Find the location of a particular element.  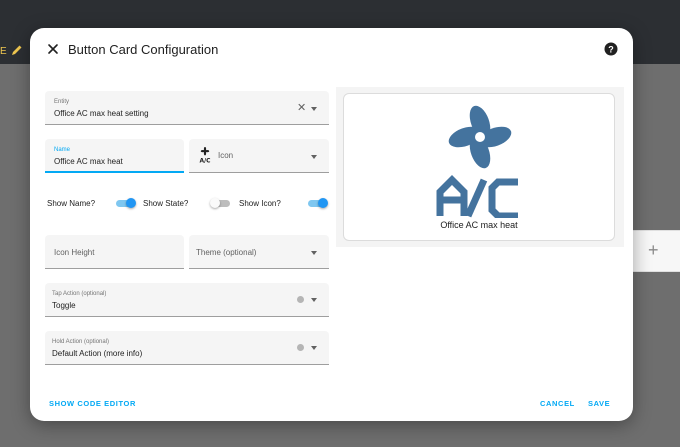

air-conditioner-icon: A/C is located at coordinates (205, 155).